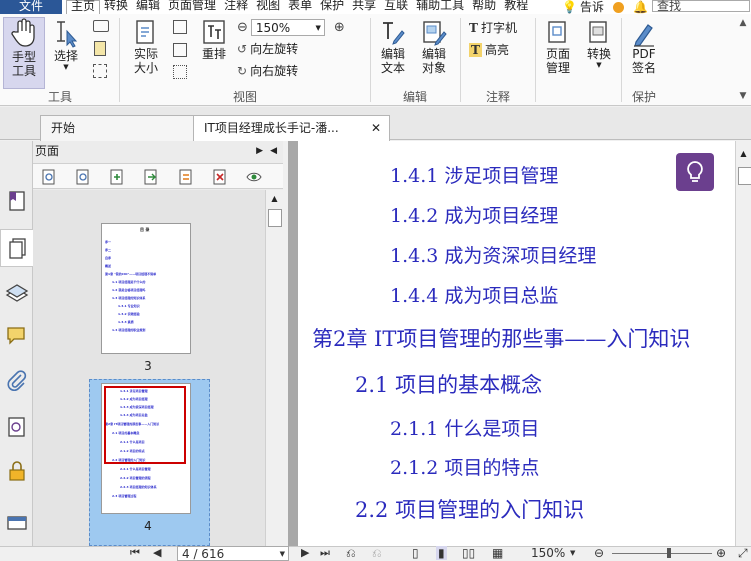 Image resolution: width=751 pixels, height=561 pixels. I want to click on lock-icon, so click(17, 471).